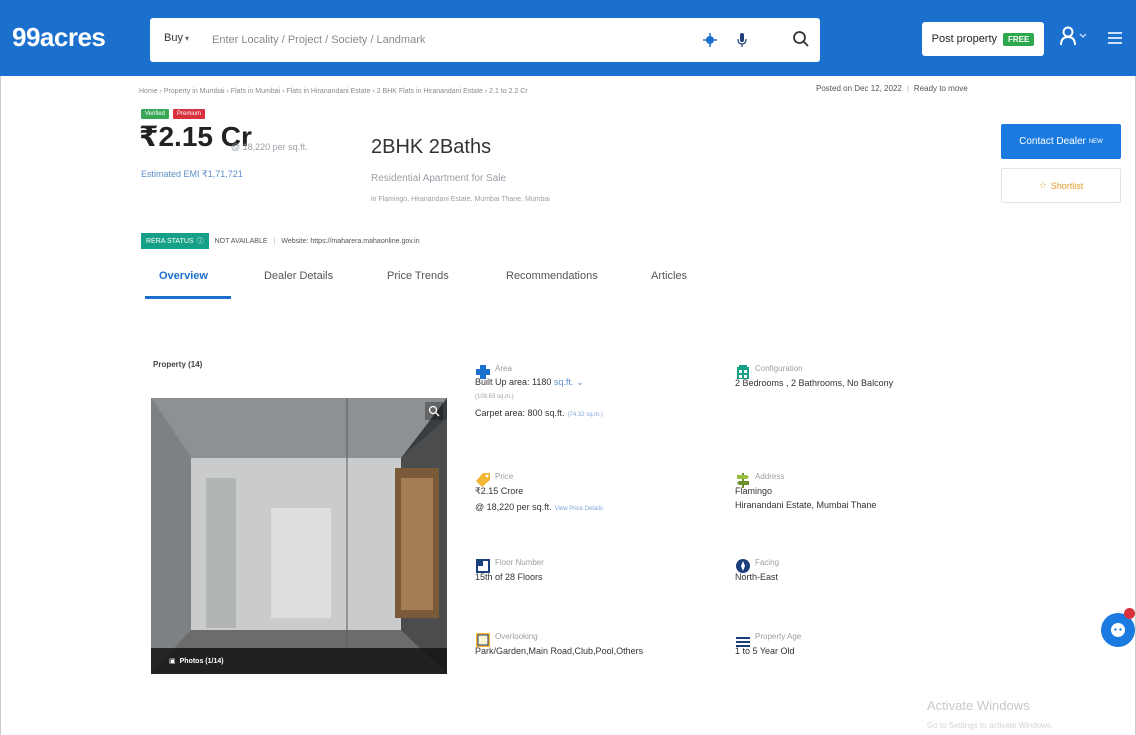 Image resolution: width=1136 pixels, height=735 pixels. Describe the element at coordinates (452, 40) in the screenshot. I see `search-input` at that location.